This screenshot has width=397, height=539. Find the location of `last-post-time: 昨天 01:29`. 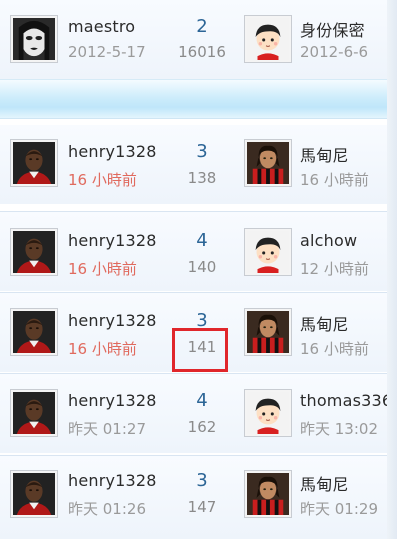

last-post-time: 昨天 01:29 is located at coordinates (339, 509).